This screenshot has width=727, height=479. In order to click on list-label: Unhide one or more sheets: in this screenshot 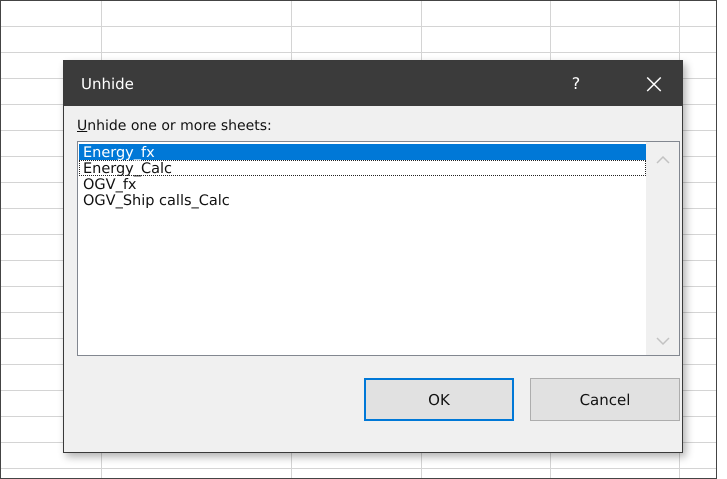, I will do `click(174, 127)`.